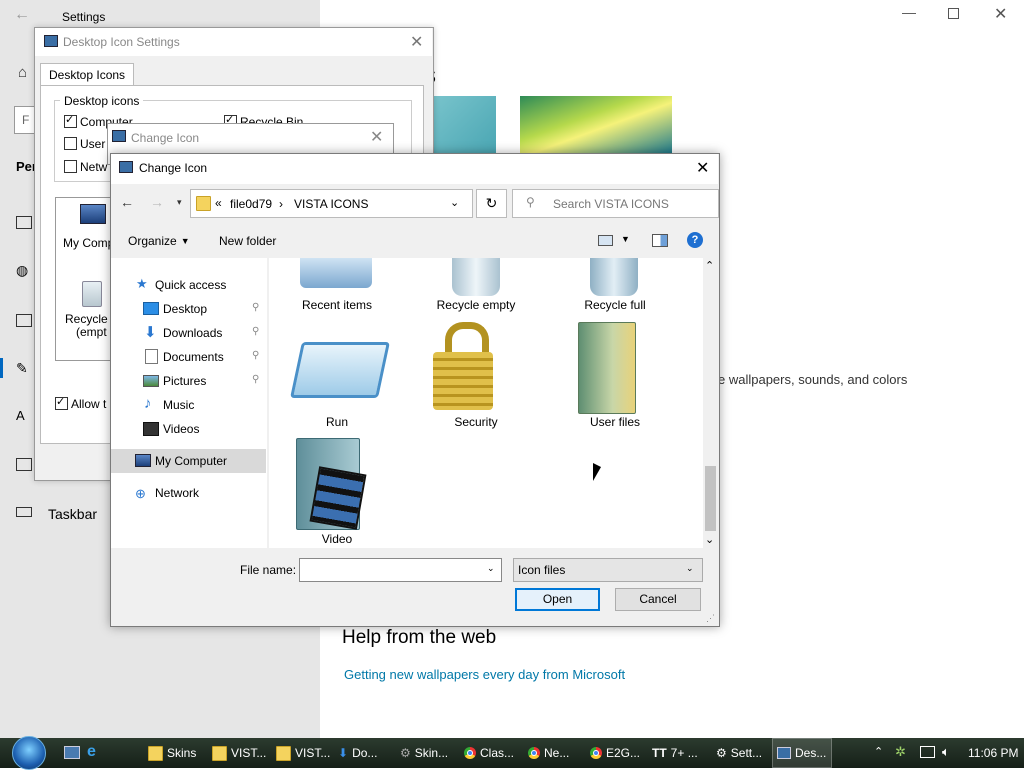 Image resolution: width=1024 pixels, height=770 pixels. What do you see at coordinates (181, 429) in the screenshot?
I see `nav-item-videos: Videos` at bounding box center [181, 429].